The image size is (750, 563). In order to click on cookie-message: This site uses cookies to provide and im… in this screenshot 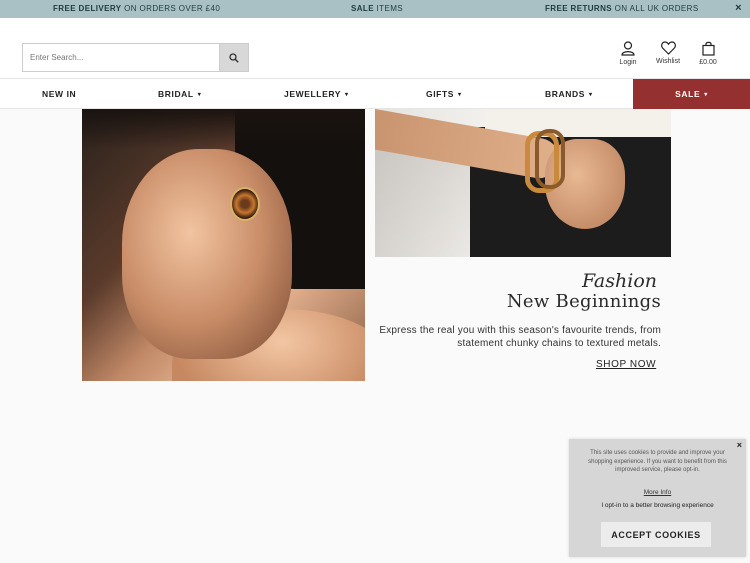, I will do `click(657, 461)`.